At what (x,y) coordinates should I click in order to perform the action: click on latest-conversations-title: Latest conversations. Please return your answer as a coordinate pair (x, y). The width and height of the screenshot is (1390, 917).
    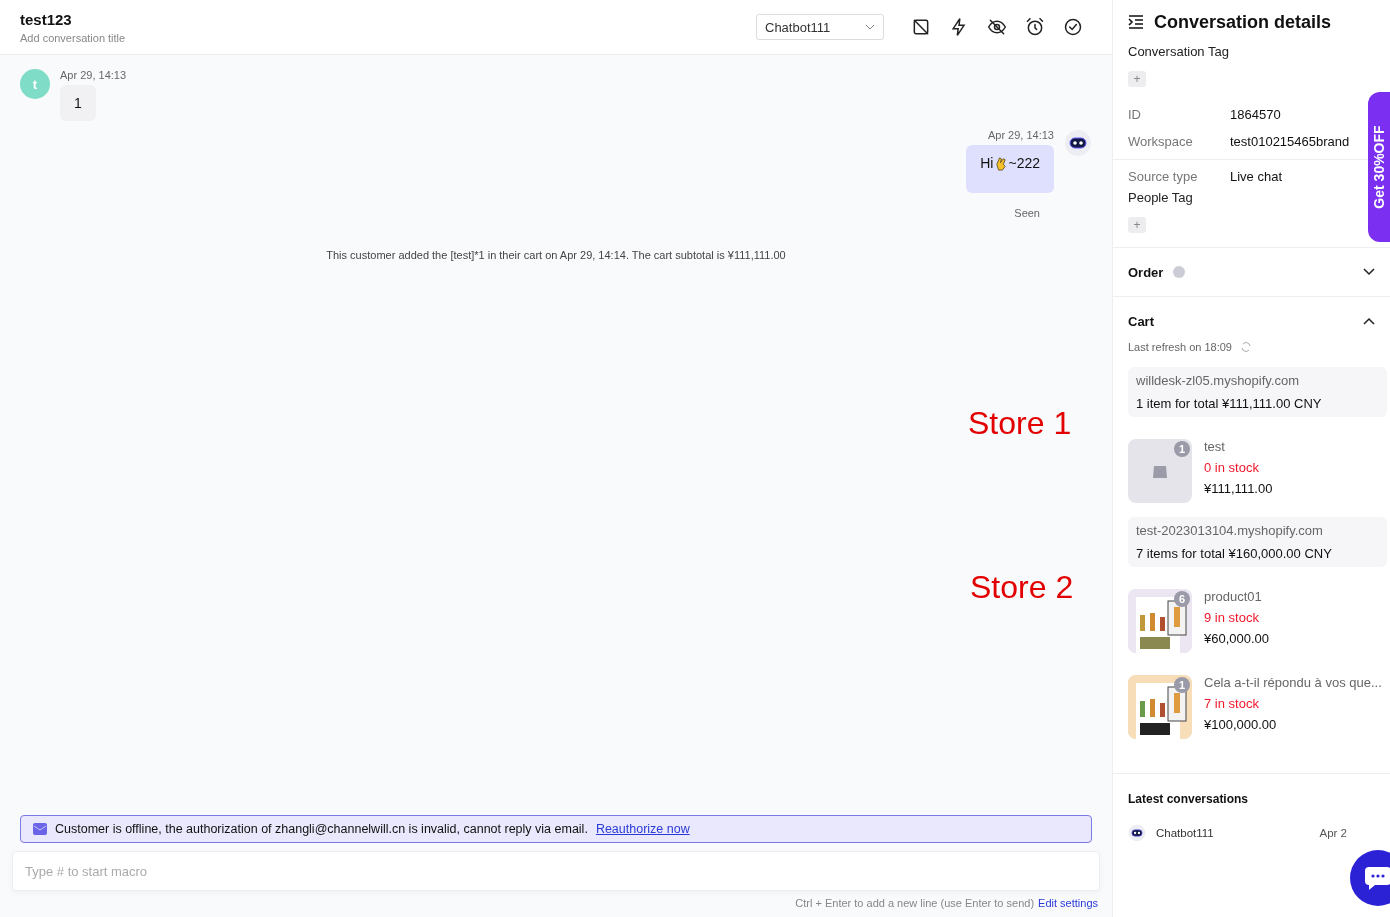
    Looking at the image, I should click on (1189, 799).